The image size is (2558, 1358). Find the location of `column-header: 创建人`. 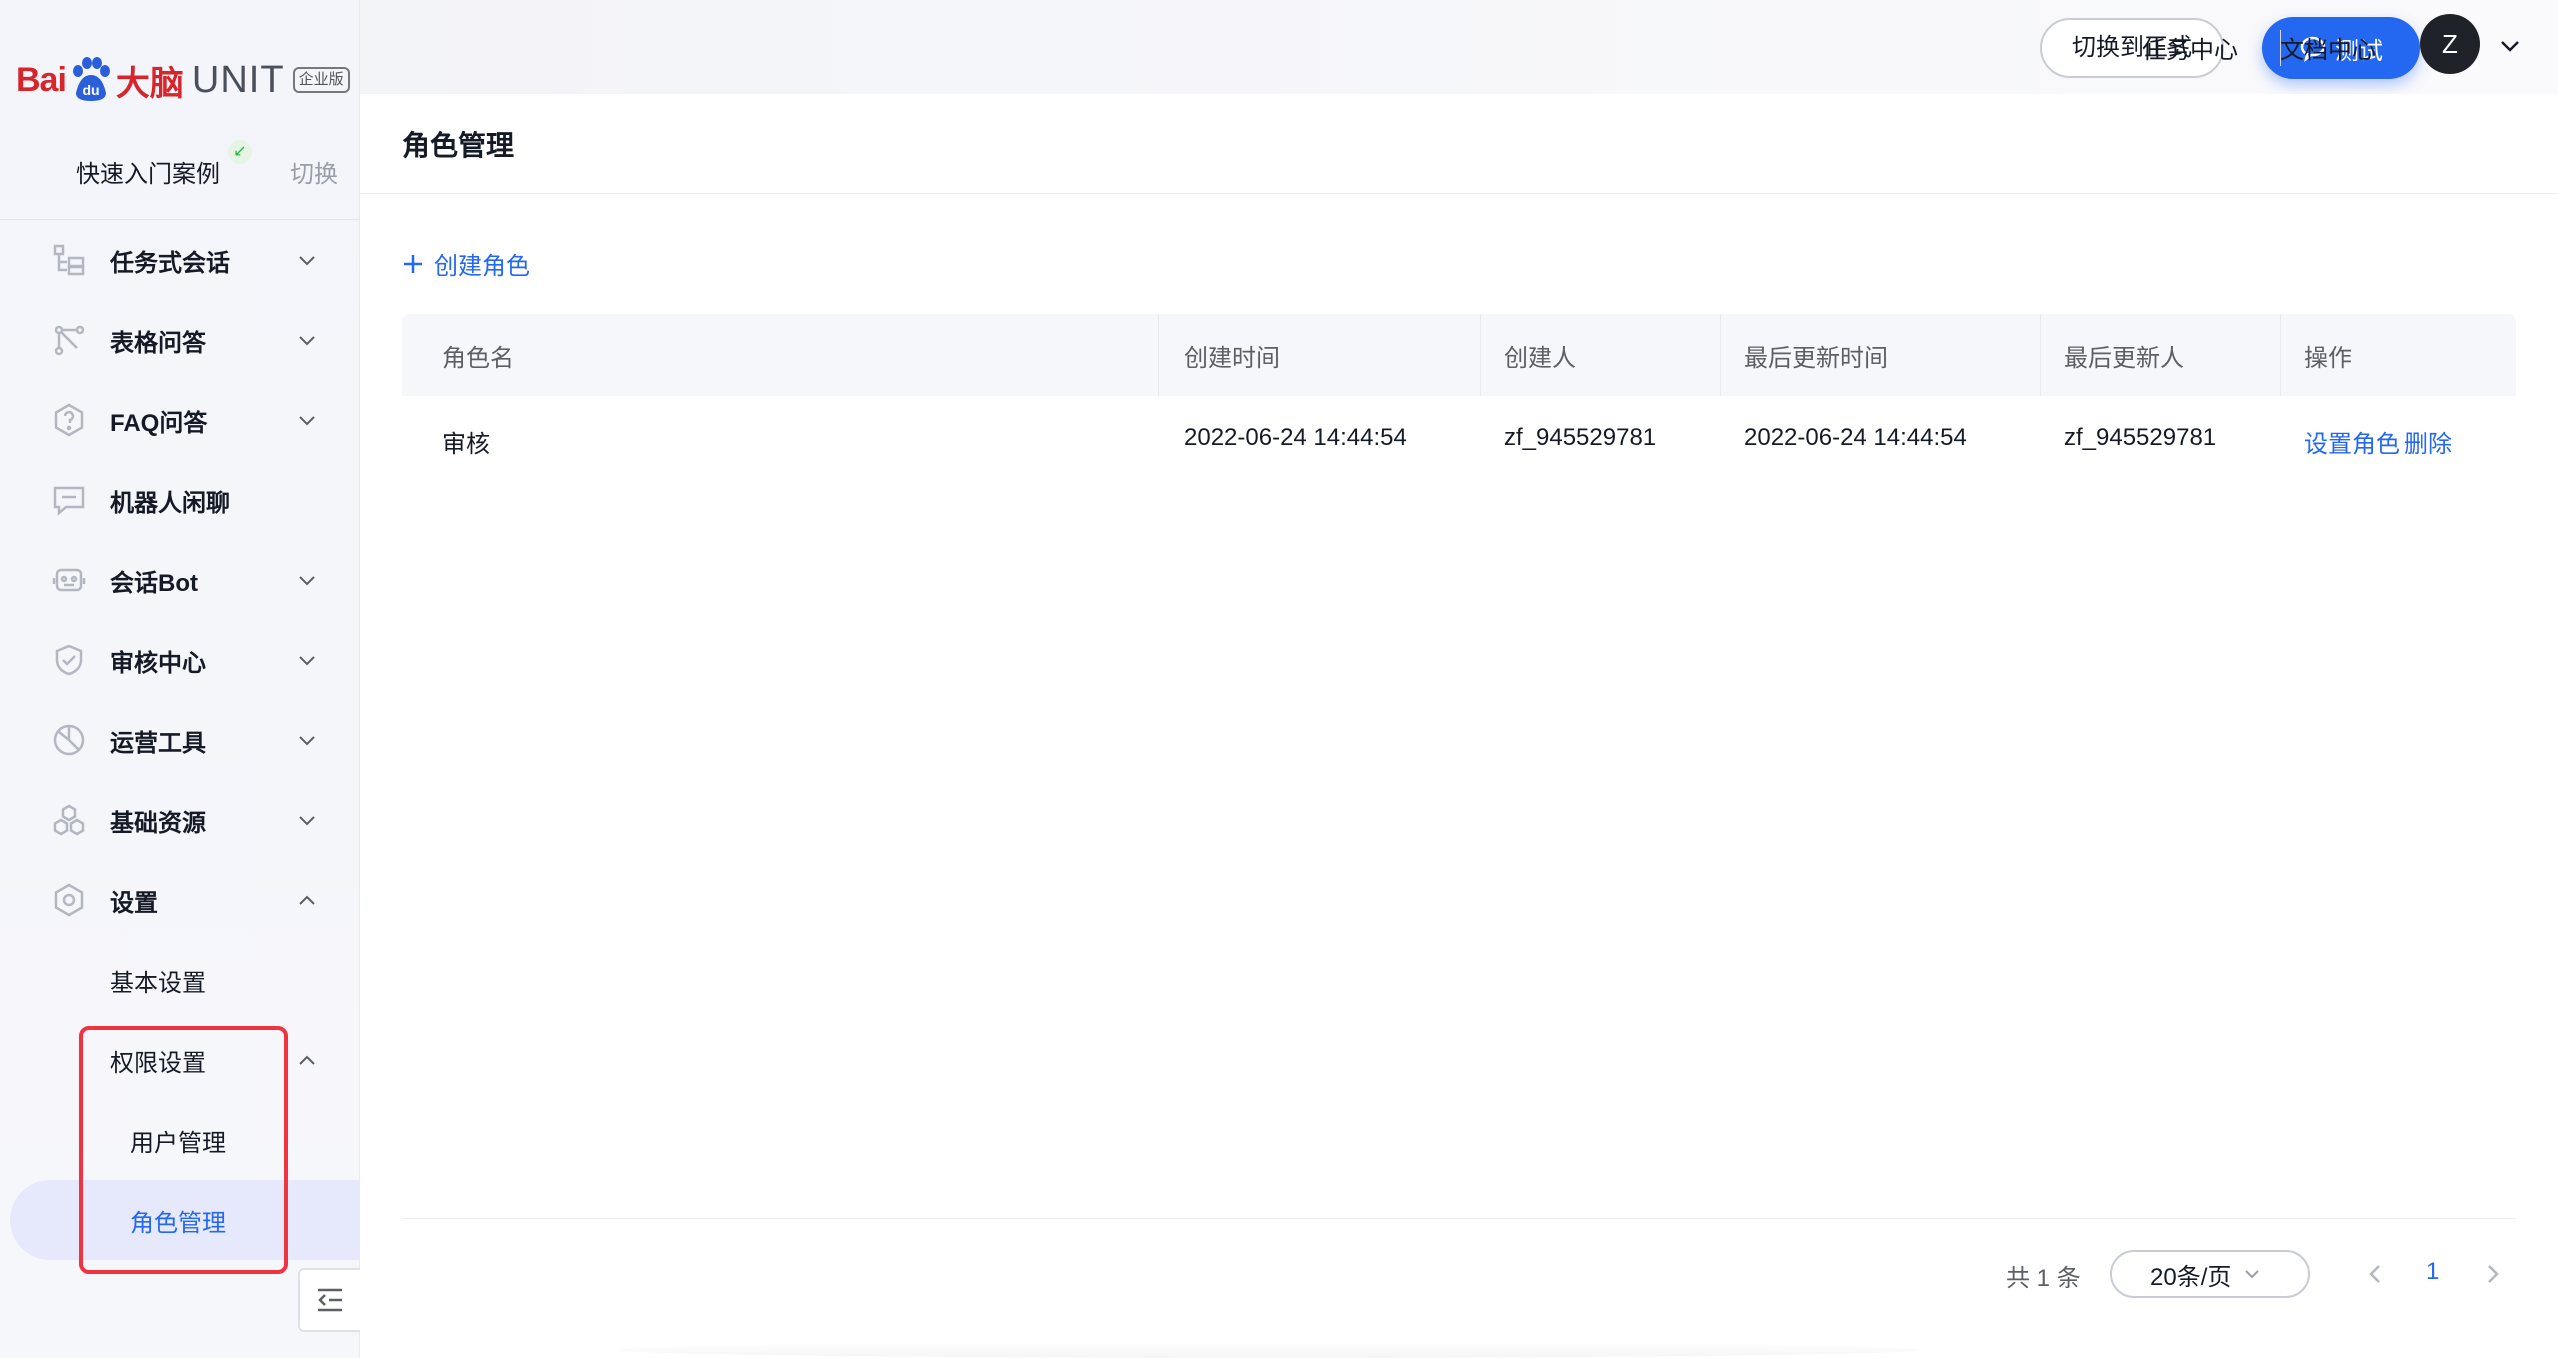

column-header: 创建人 is located at coordinates (1540, 358).